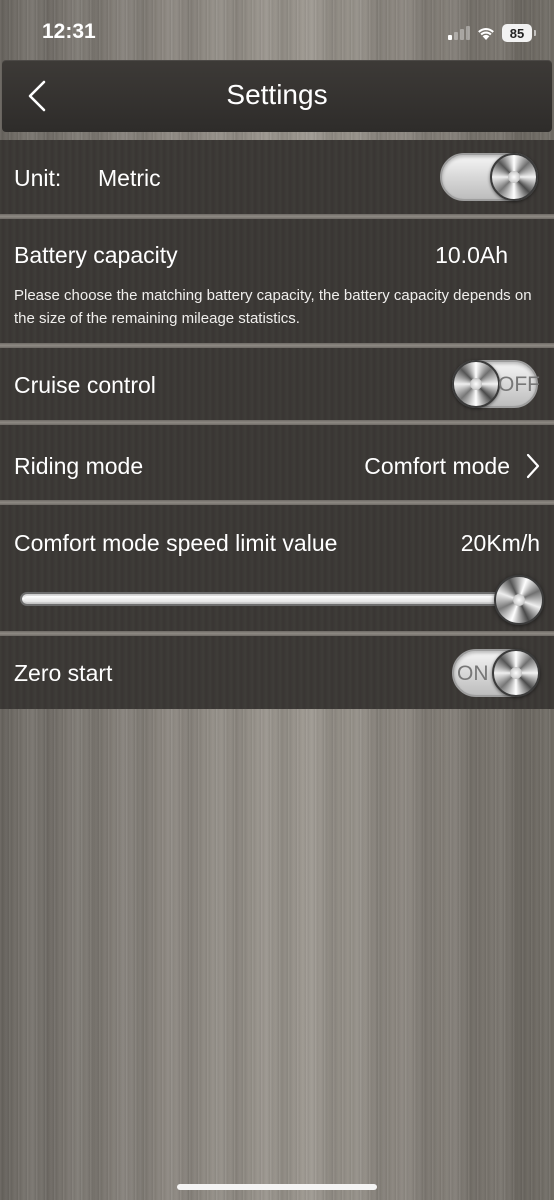 The width and height of the screenshot is (554, 1200). Describe the element at coordinates (277, 462) in the screenshot. I see `riding-mode-row: Riding mode Comfort mode` at that location.